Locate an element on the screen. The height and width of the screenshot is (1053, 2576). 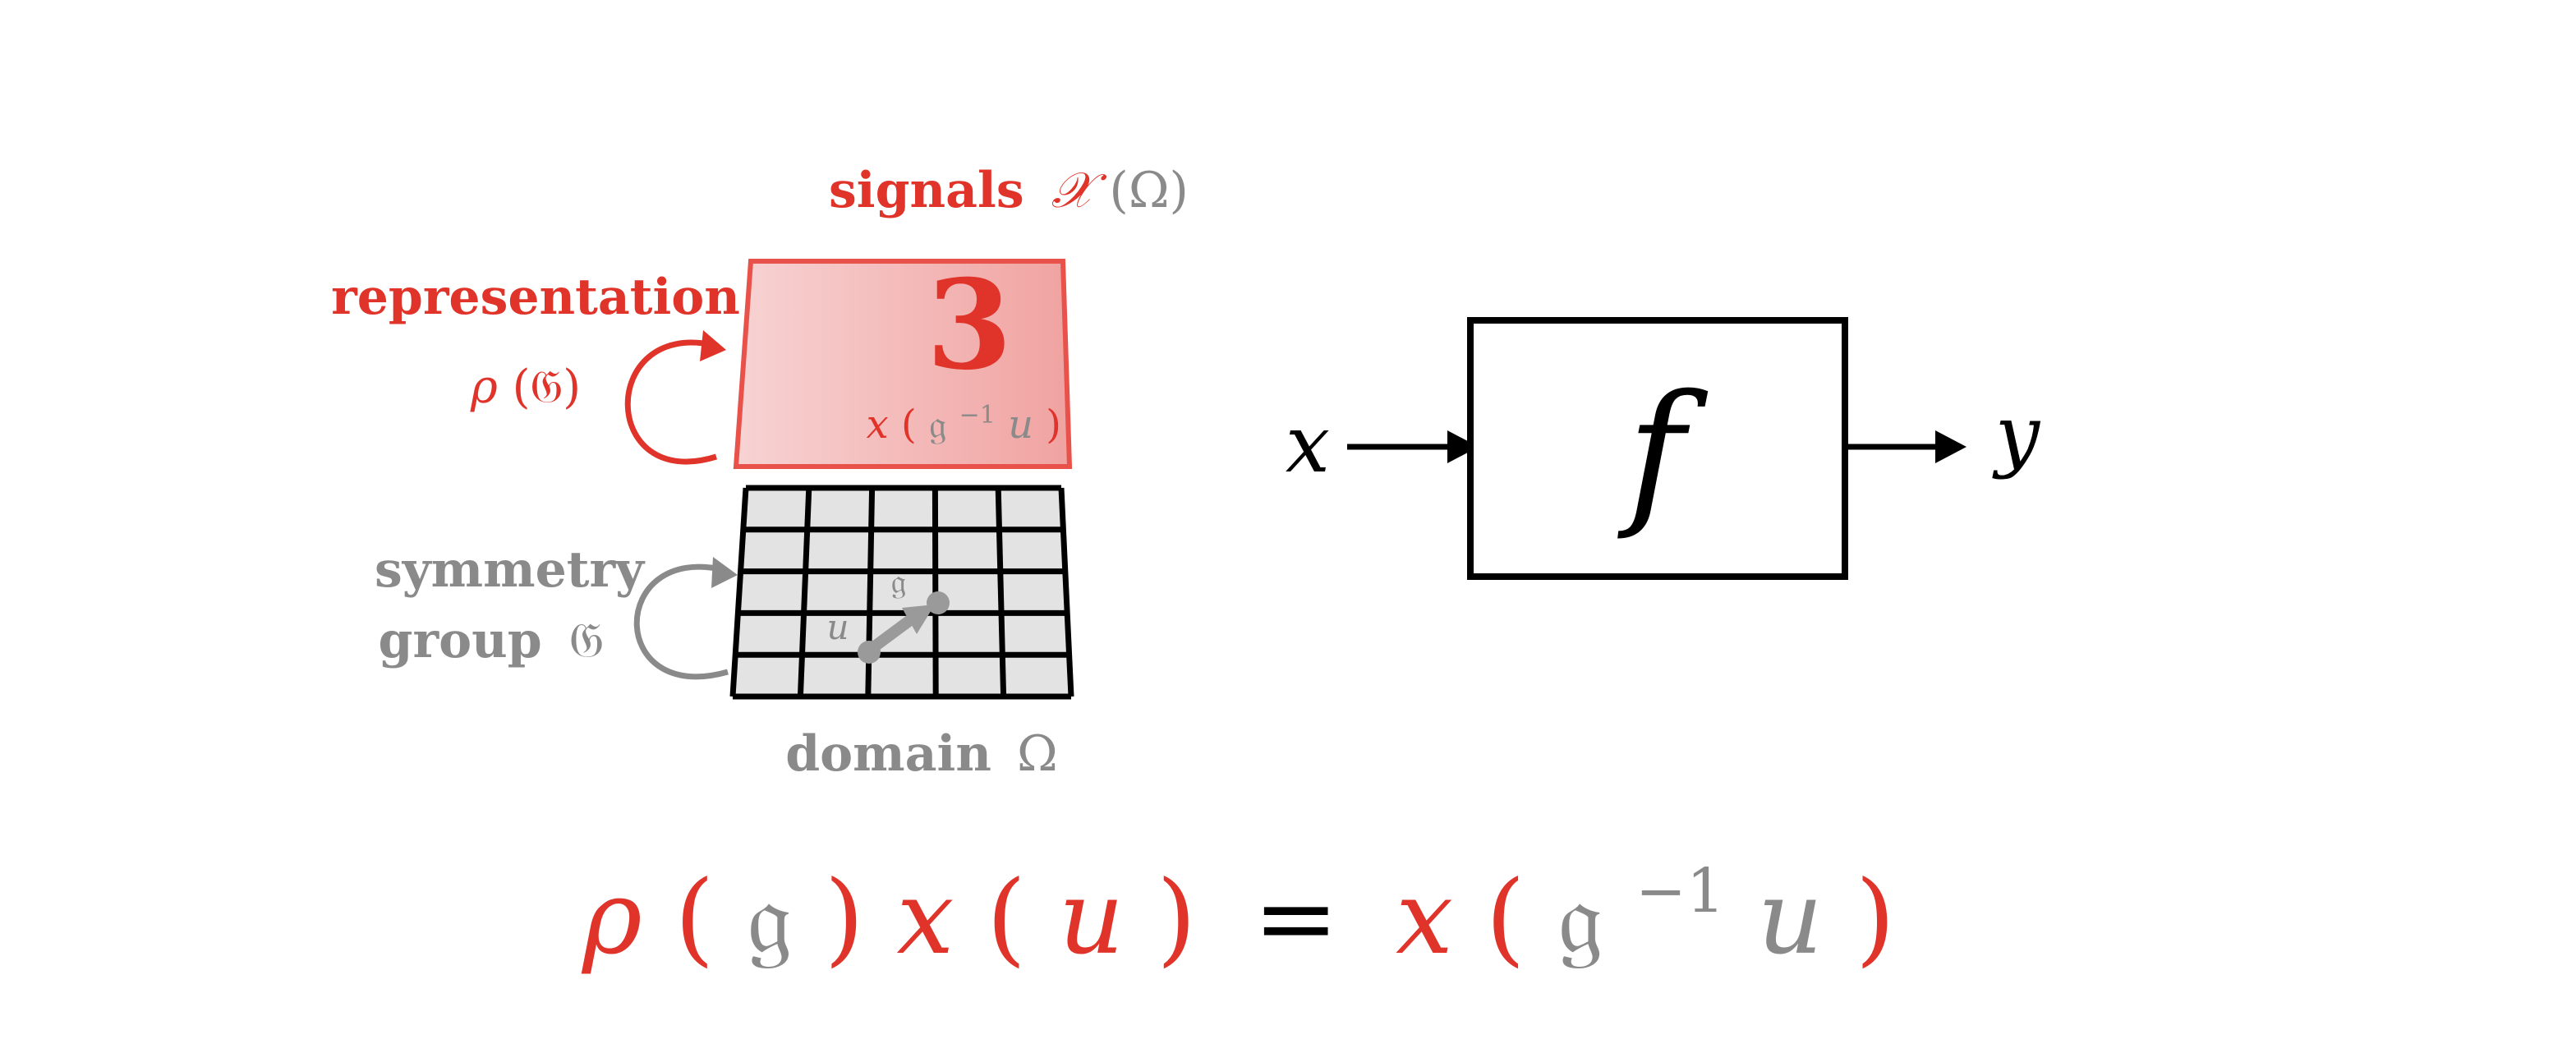
output-arrowhead is located at coordinates (1950, 446).